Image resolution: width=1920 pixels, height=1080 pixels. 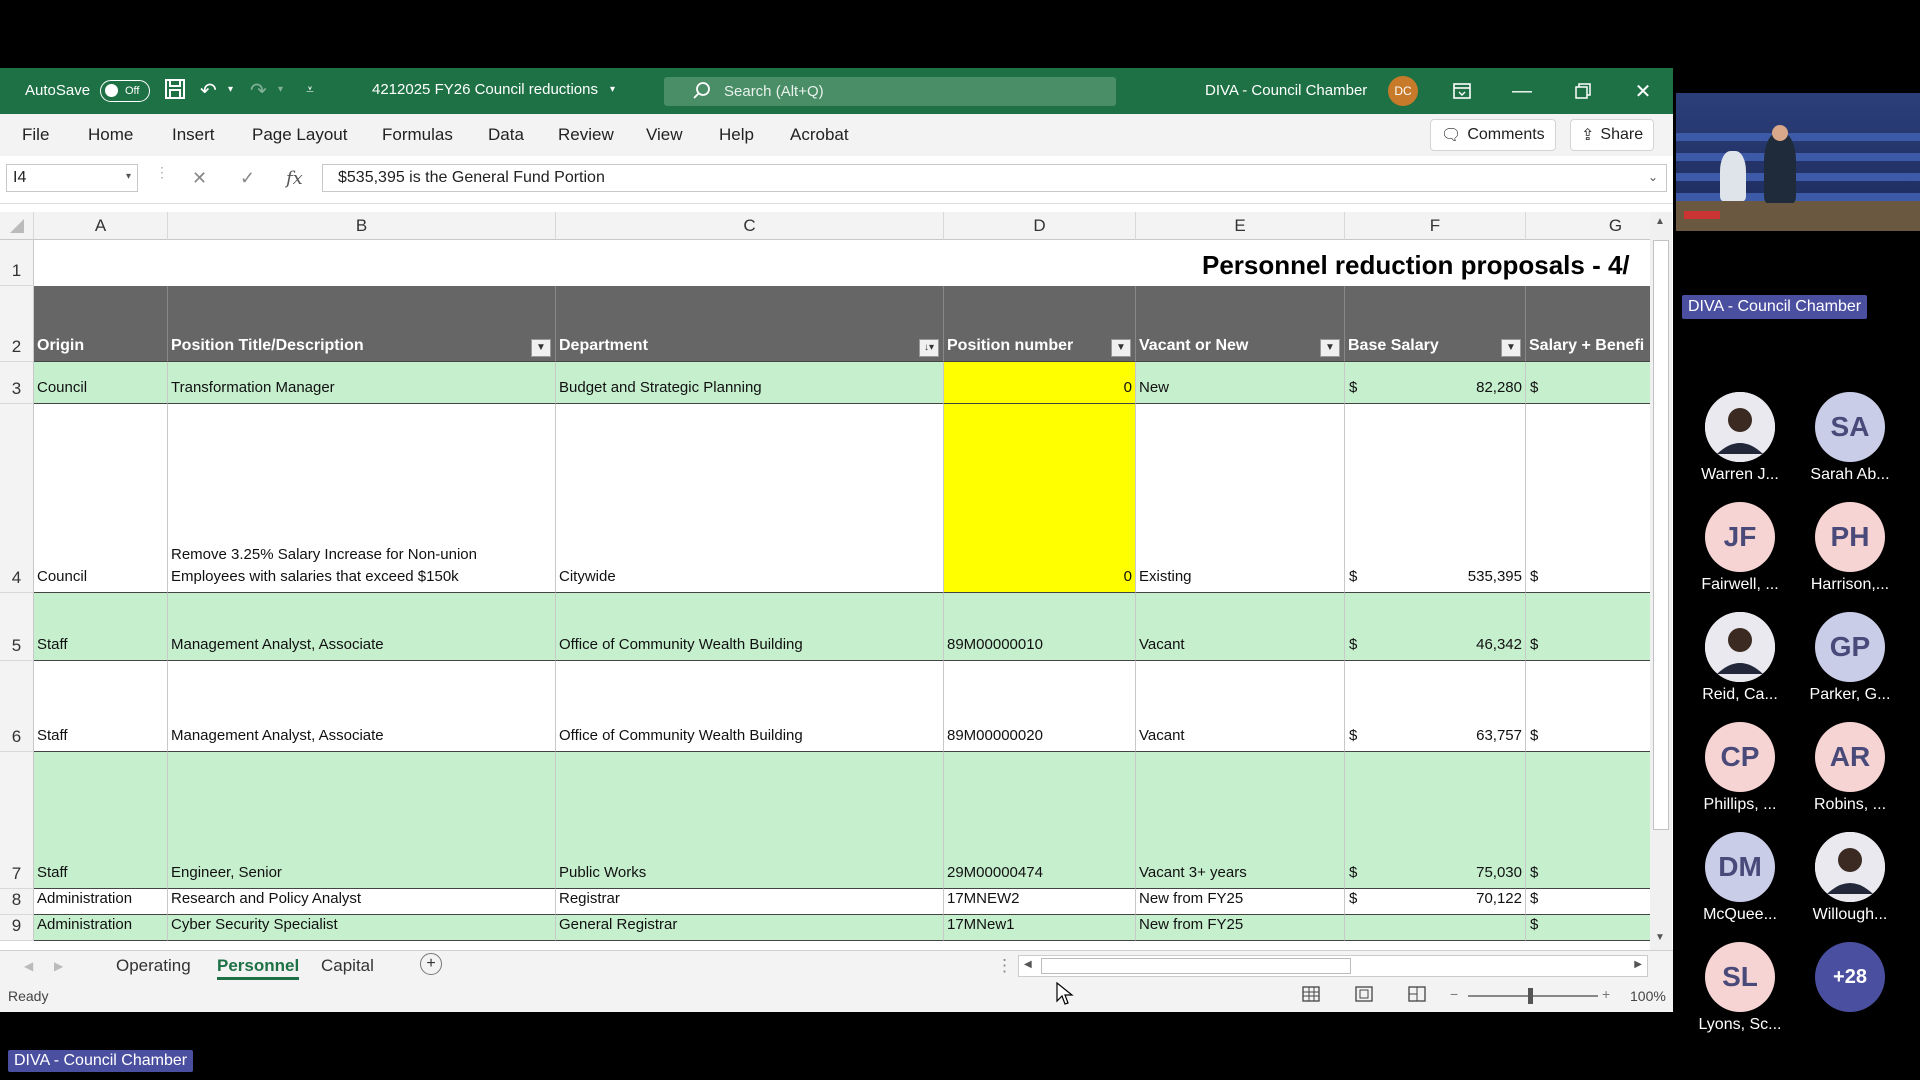 I want to click on header-position-title: Position Title/Description ▼, so click(x=362, y=324).